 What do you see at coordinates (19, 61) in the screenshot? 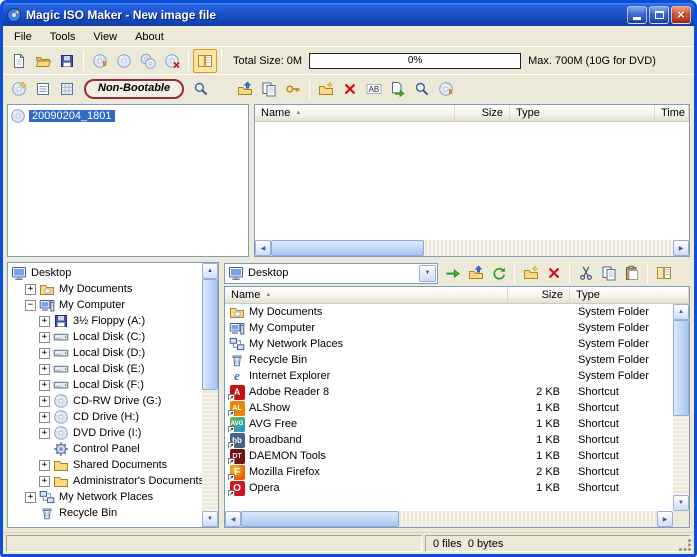
I see `new-image-button` at bounding box center [19, 61].